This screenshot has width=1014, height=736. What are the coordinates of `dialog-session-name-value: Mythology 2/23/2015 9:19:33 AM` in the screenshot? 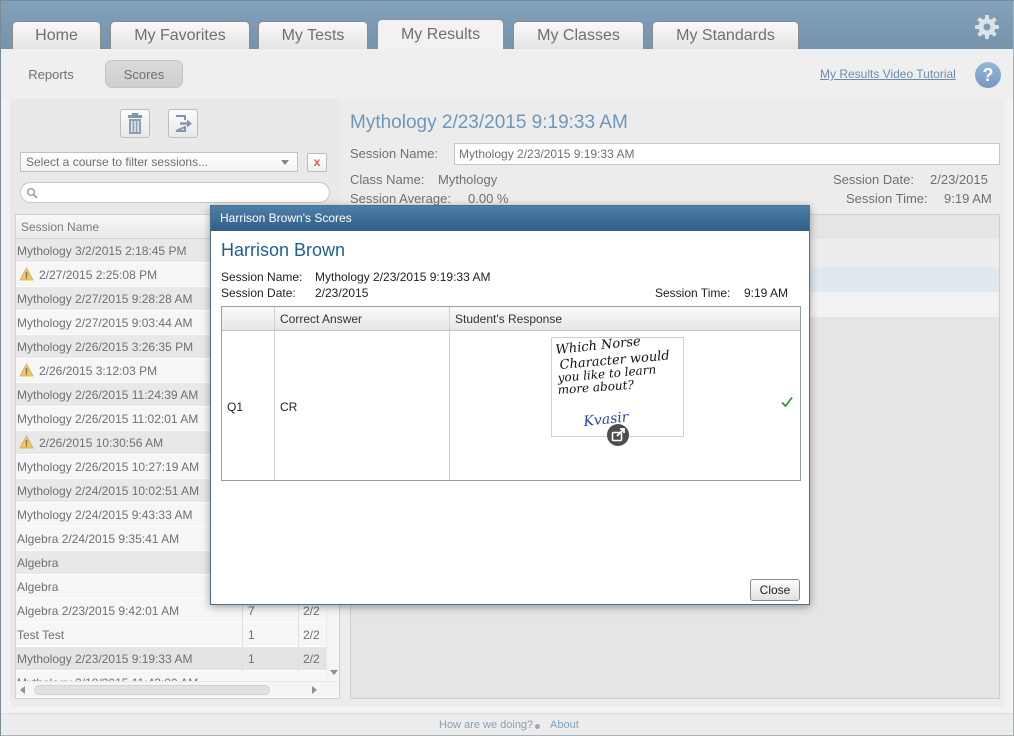 It's located at (403, 277).